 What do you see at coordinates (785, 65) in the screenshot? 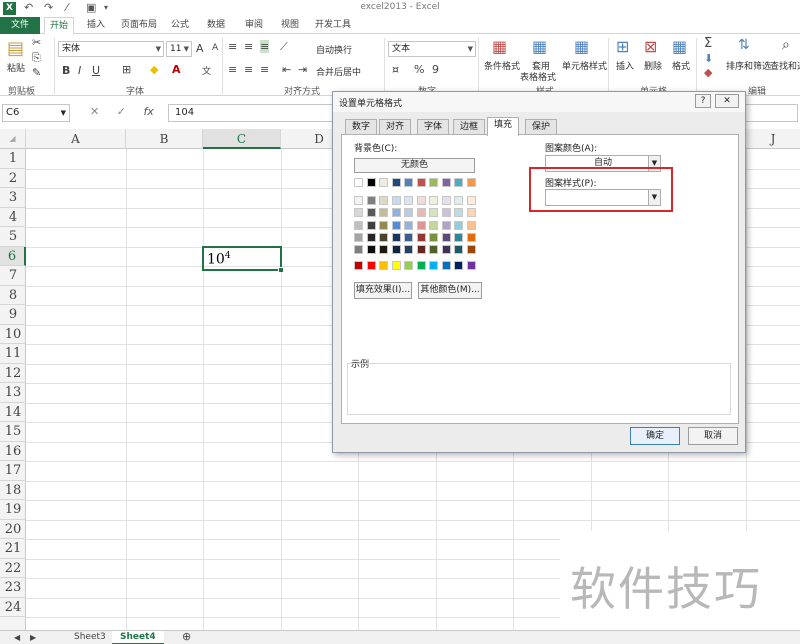
I see `find-select-button: 查找和选` at bounding box center [785, 65].